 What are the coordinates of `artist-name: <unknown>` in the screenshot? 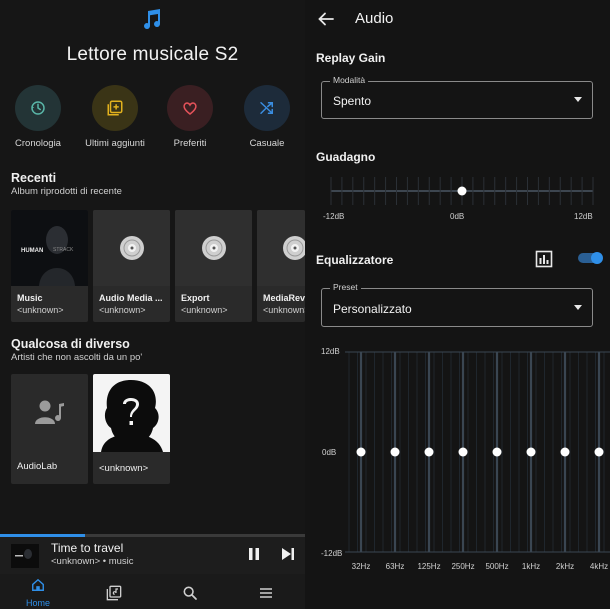 It's located at (124, 468).